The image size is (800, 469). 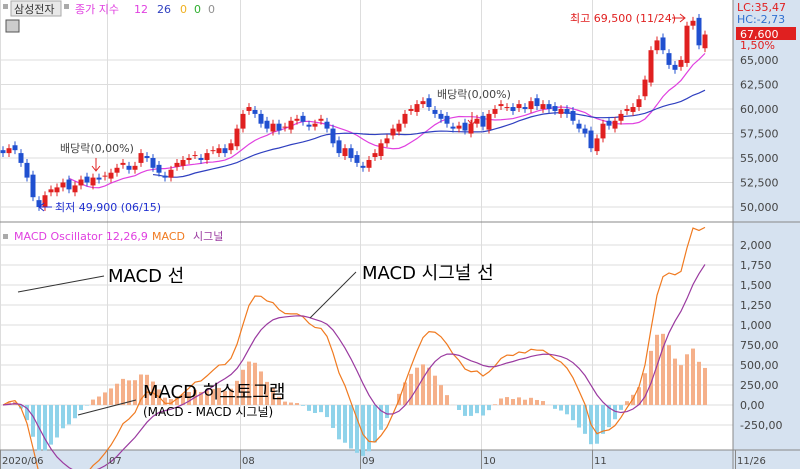 I want to click on x-tick-label: 07, so click(x=115, y=461).